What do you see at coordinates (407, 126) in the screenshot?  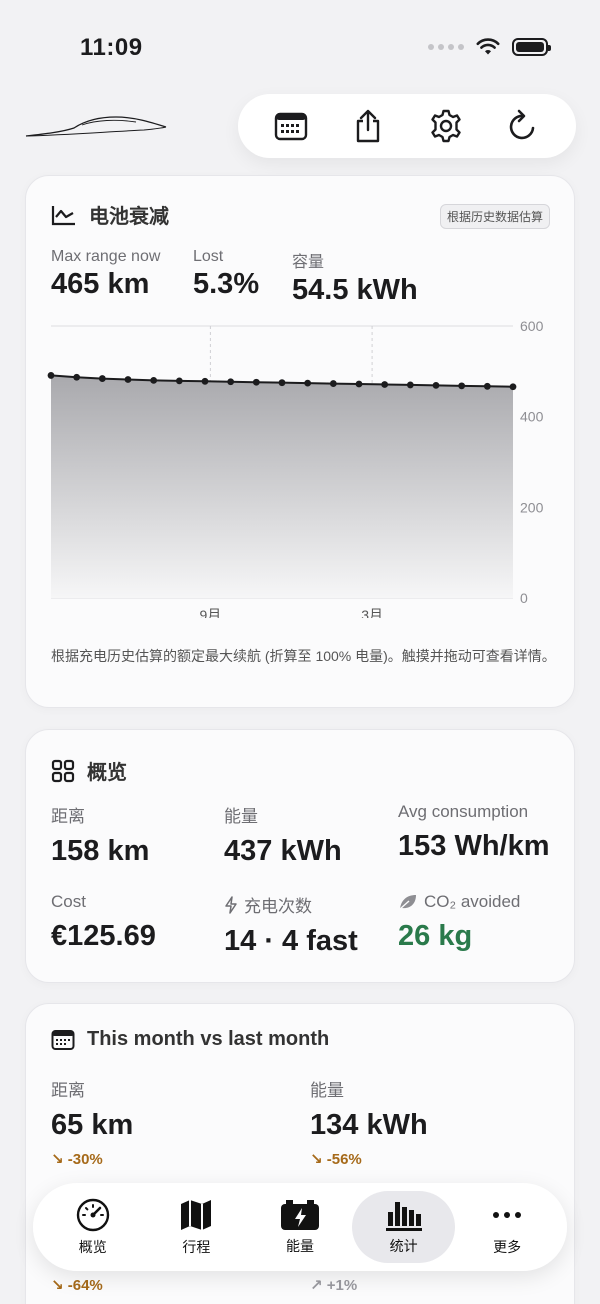 I see `top-toolbar` at bounding box center [407, 126].